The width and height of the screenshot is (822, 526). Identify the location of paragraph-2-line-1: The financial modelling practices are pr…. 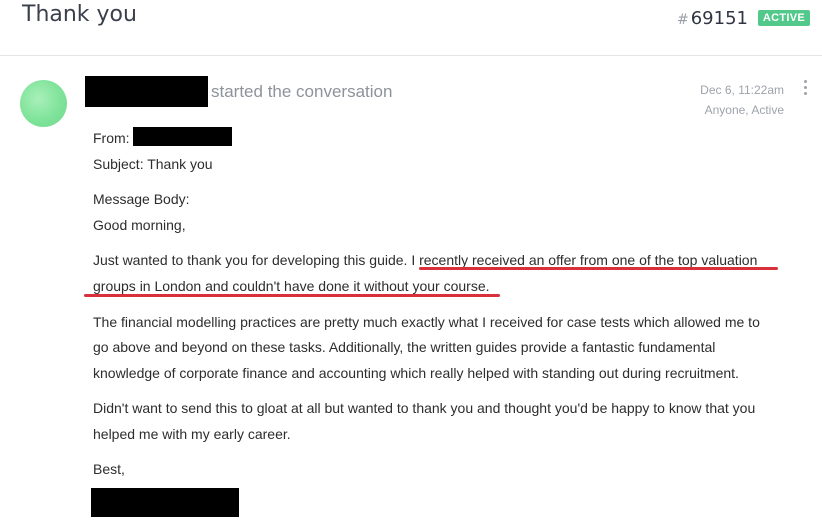
(426, 322).